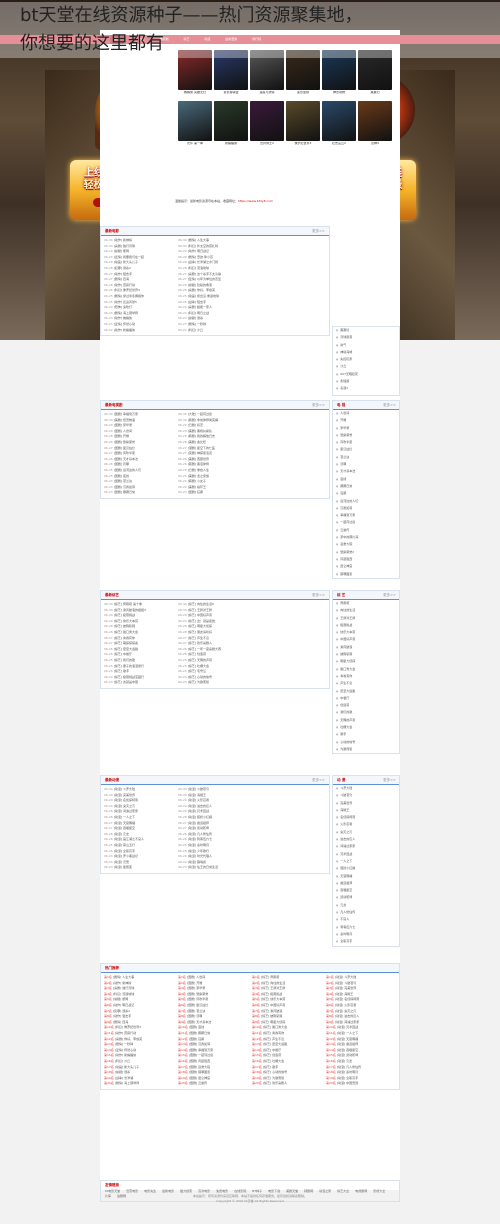 Image resolution: width=500 pixels, height=1224 pixels. What do you see at coordinates (195, 318) in the screenshot?
I see `list-item-title: [悬疑] 误杀` at bounding box center [195, 318].